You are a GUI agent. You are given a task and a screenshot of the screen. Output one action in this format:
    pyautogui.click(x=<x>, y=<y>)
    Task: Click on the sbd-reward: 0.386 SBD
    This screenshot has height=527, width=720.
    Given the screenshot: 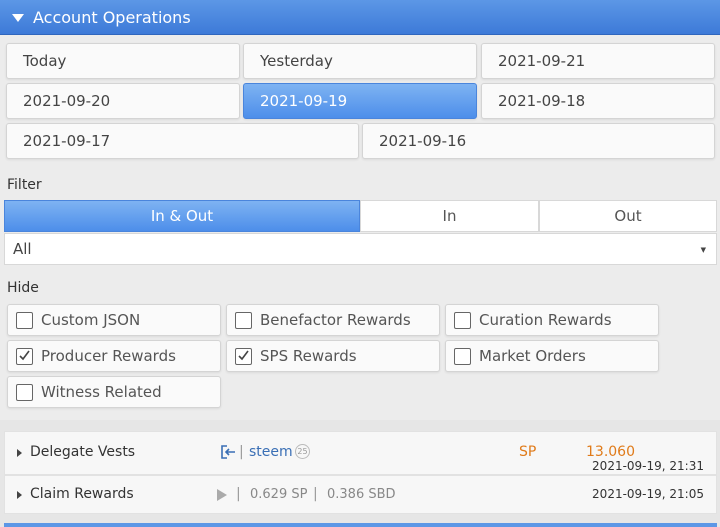 What is the action you would take?
    pyautogui.click(x=361, y=494)
    